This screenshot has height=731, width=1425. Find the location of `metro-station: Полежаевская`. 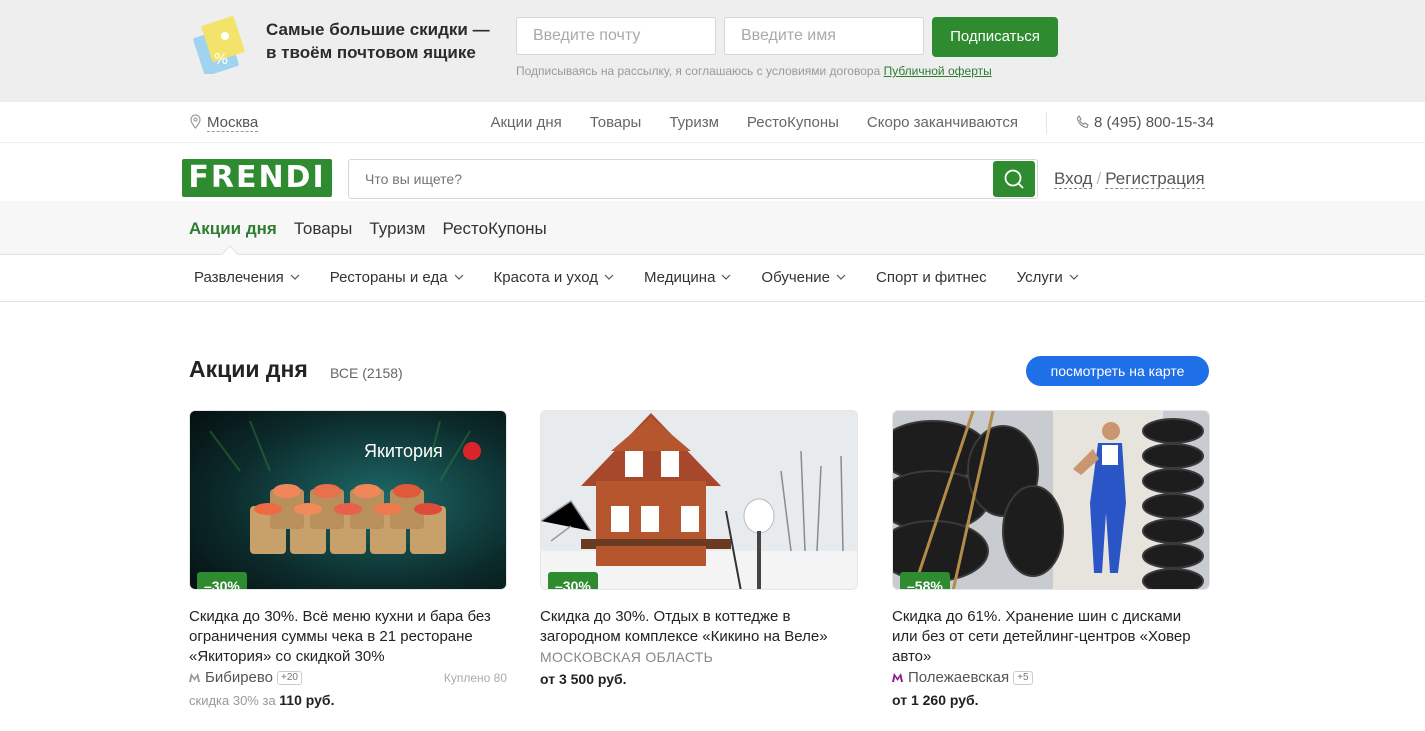

metro-station: Полежаевская is located at coordinates (959, 677).